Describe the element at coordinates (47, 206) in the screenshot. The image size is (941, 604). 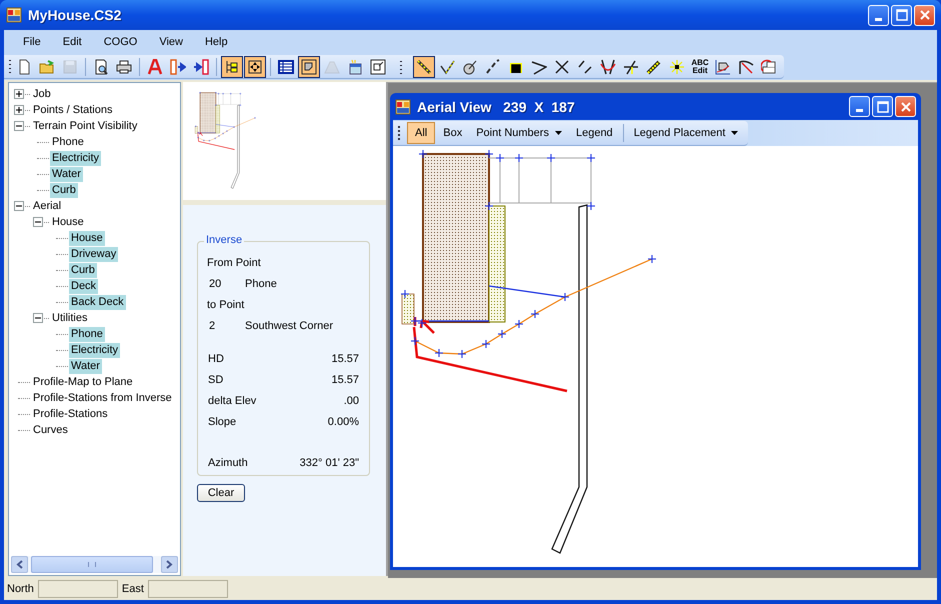
I see `tree-item: Aerial` at that location.